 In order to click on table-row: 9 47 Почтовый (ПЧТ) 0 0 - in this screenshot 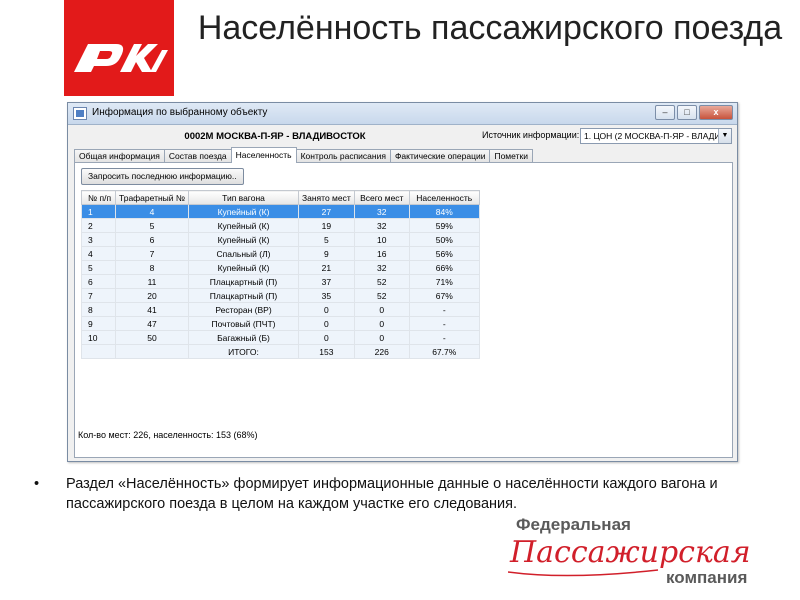, I will do `click(280, 323)`.